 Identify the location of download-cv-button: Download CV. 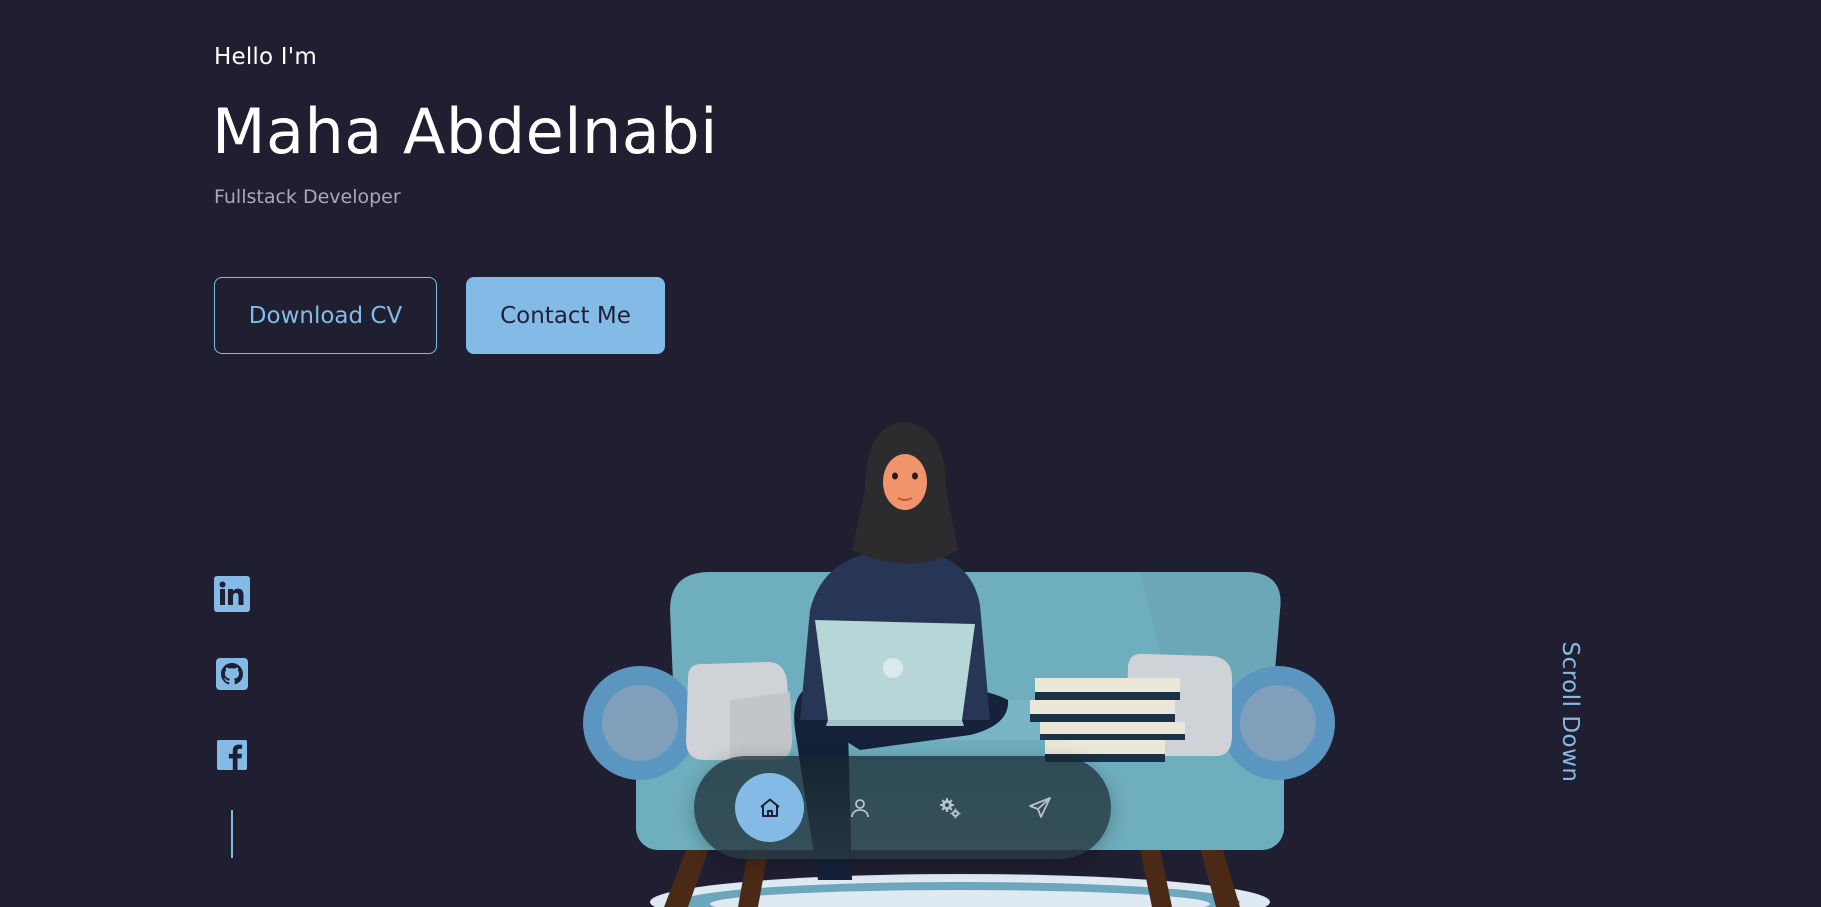
(325, 315).